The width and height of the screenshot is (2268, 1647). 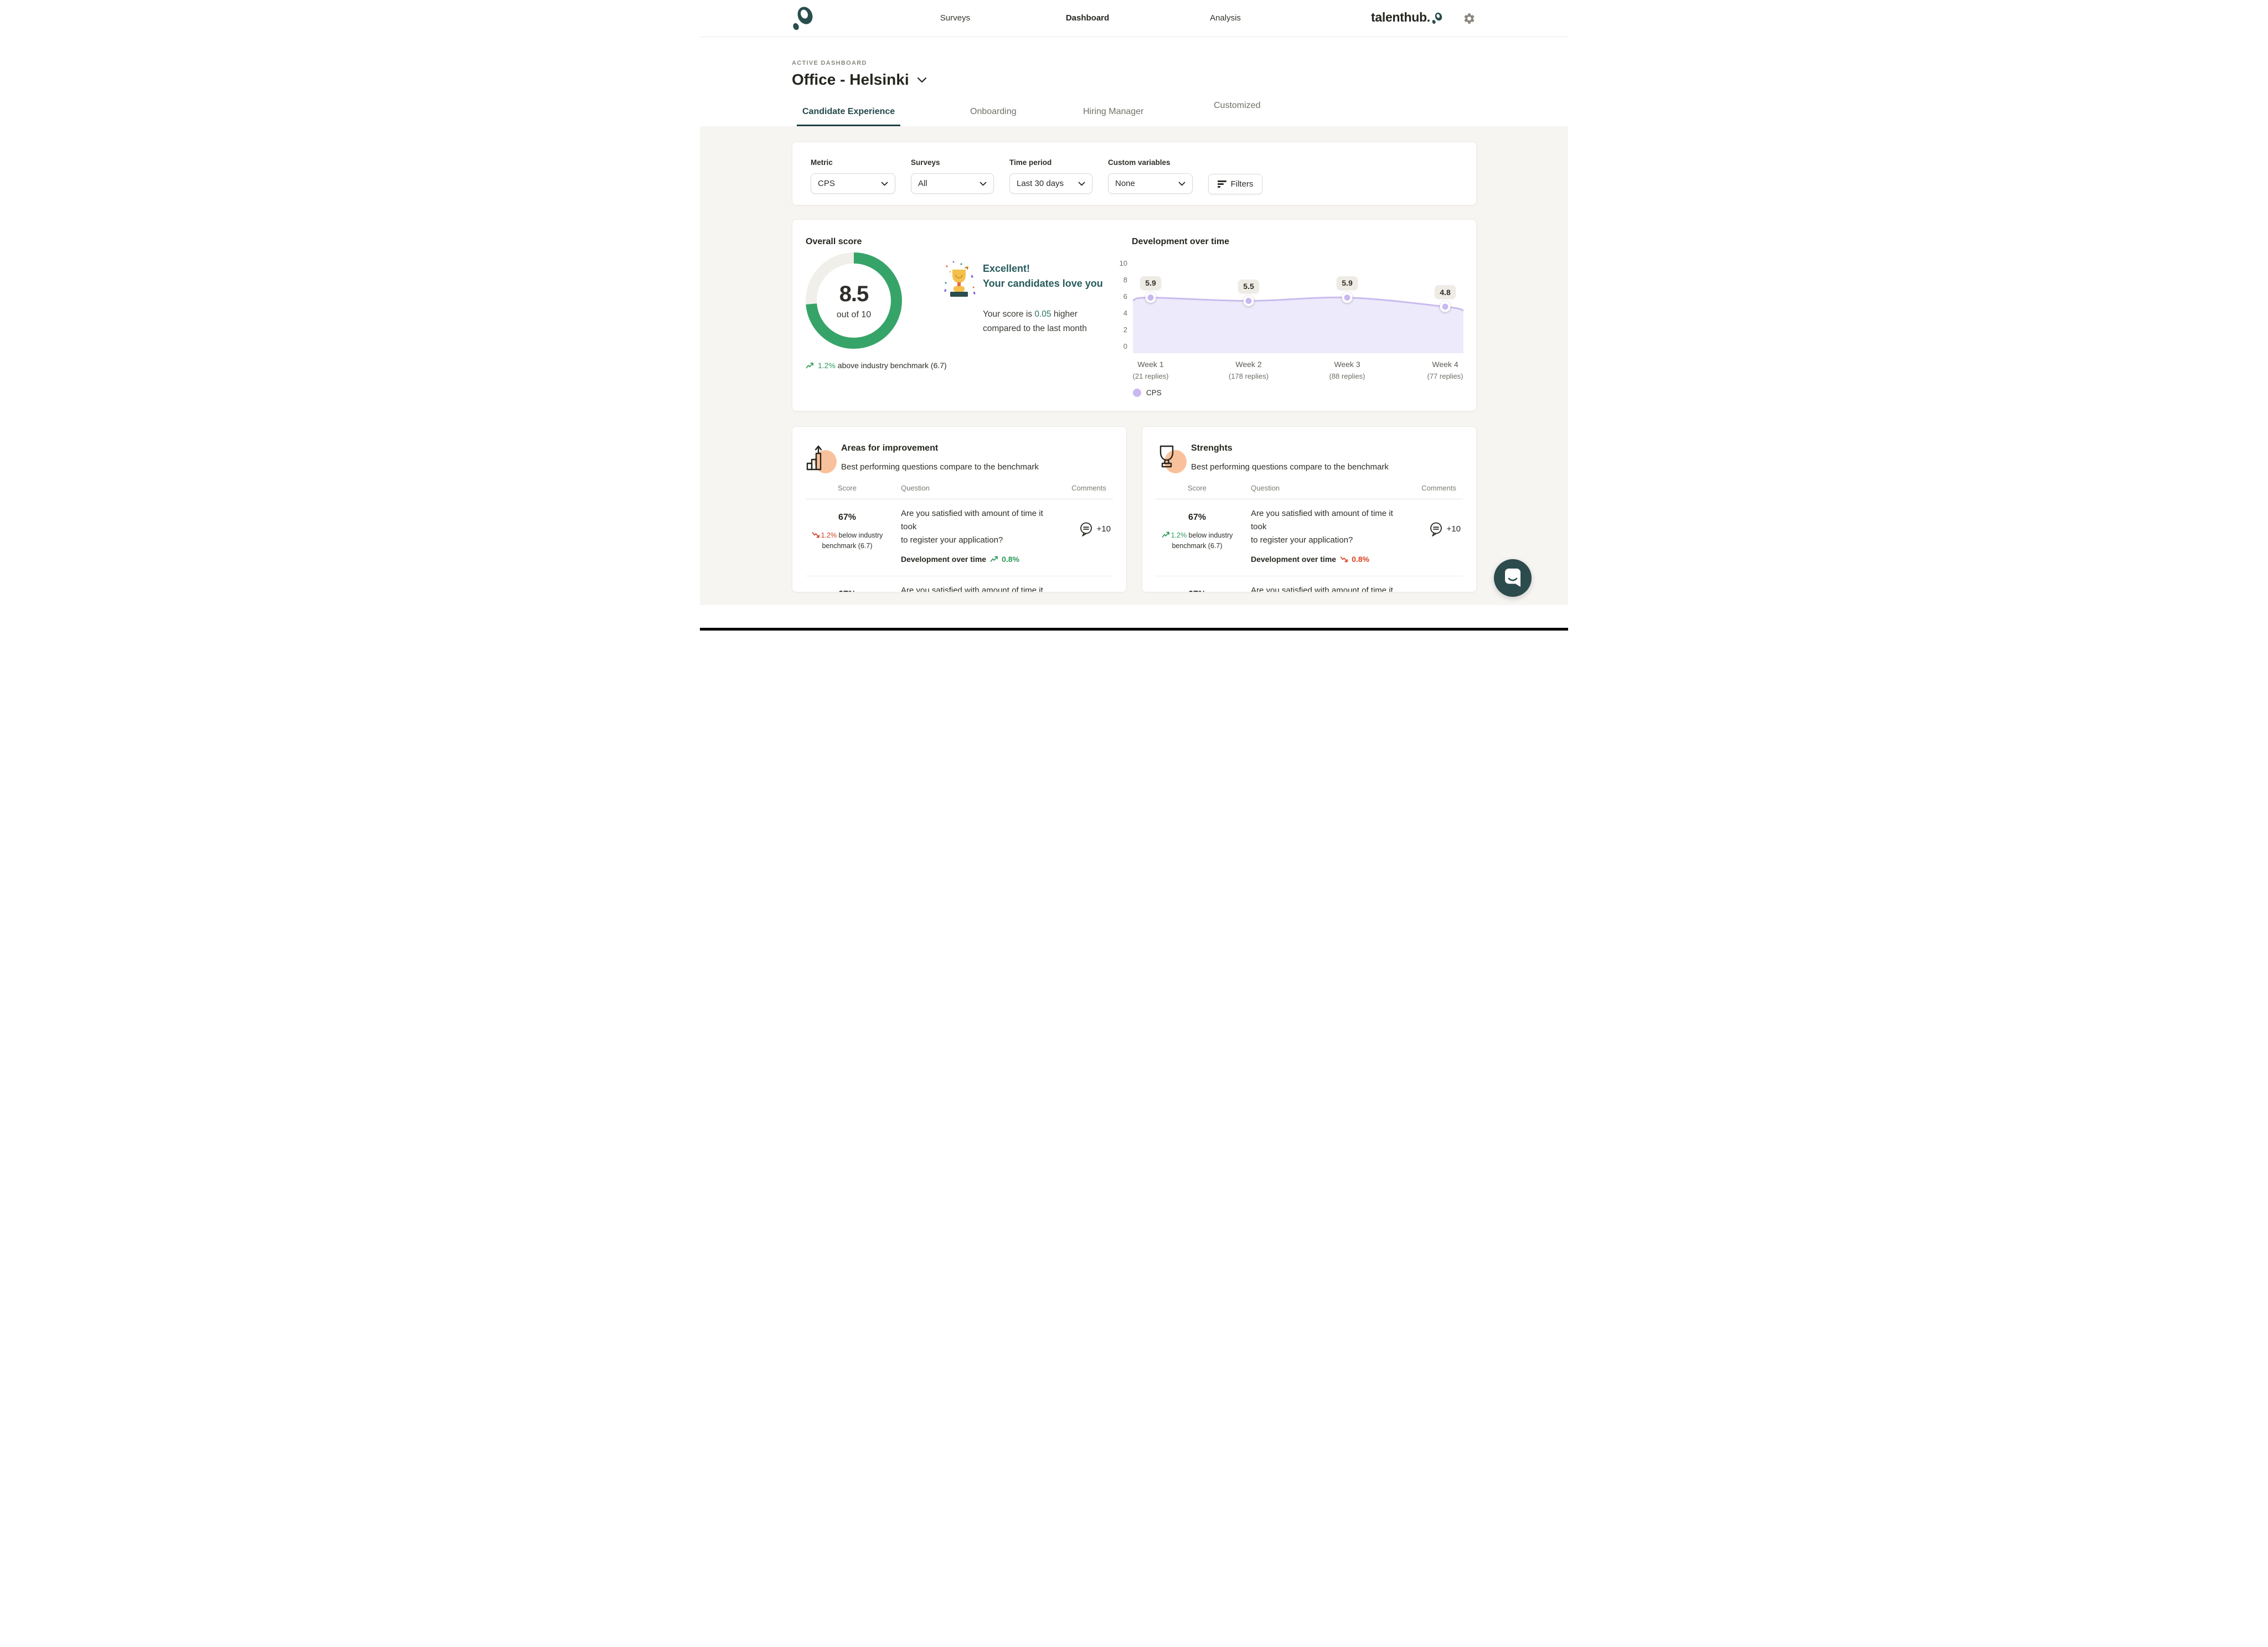 I want to click on nav-item-dashboard: Dashboard, so click(x=1087, y=18).